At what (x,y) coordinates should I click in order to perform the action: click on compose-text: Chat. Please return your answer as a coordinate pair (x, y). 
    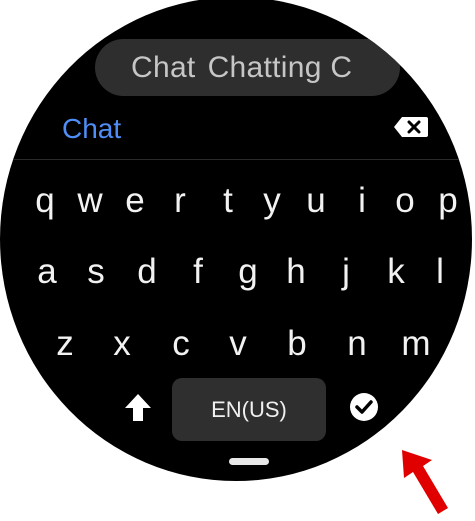
    Looking at the image, I should click on (92, 128).